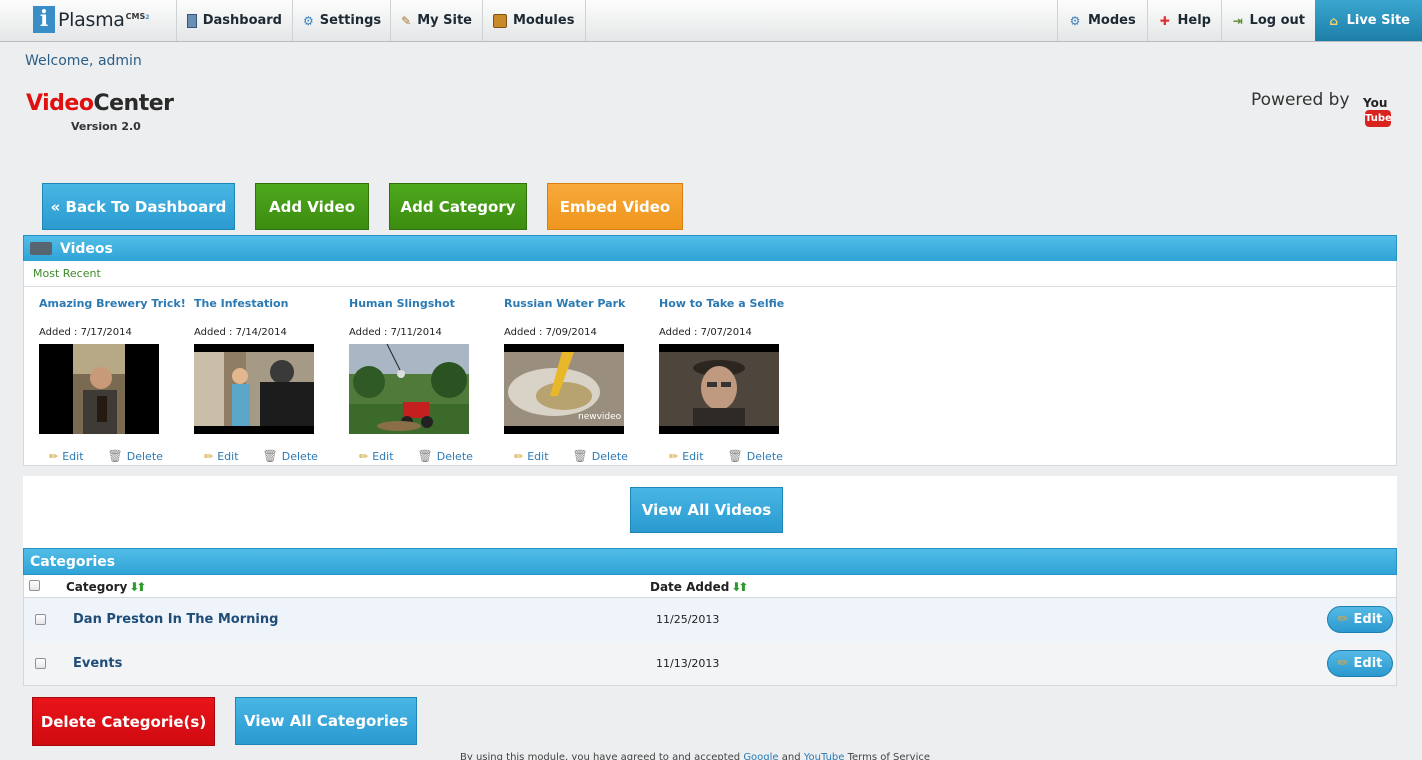 This screenshot has width=1422, height=760. I want to click on nav-my-site-label: My Site, so click(444, 20).